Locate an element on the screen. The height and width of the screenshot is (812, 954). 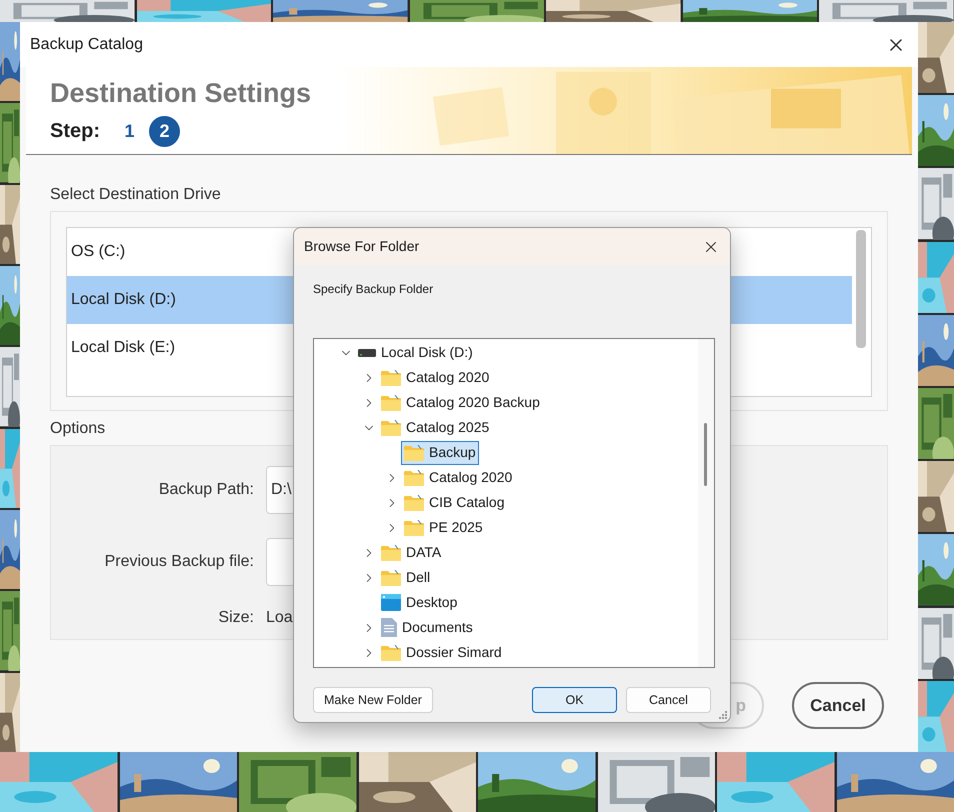
field-label: Previous Backup file: is located at coordinates (179, 562).